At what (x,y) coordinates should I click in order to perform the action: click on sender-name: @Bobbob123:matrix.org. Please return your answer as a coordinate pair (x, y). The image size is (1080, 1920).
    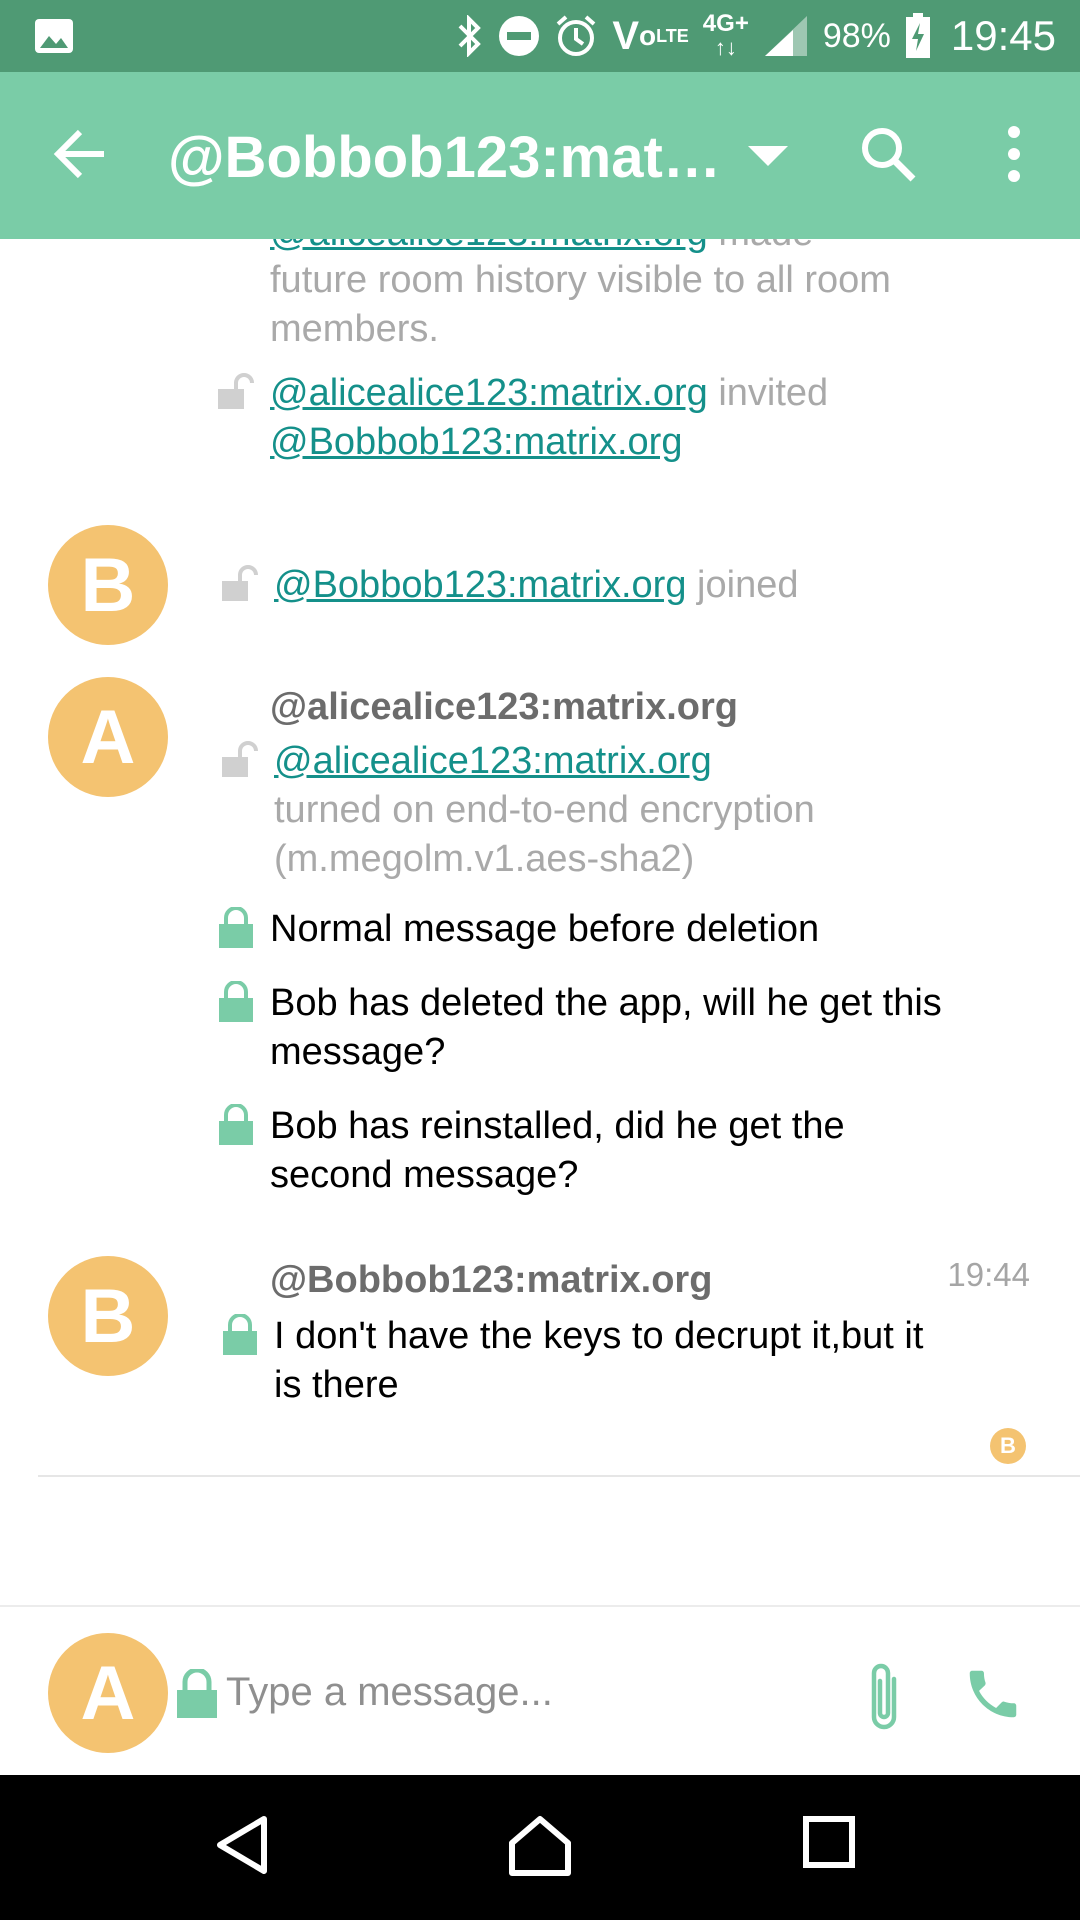
    Looking at the image, I should click on (491, 1280).